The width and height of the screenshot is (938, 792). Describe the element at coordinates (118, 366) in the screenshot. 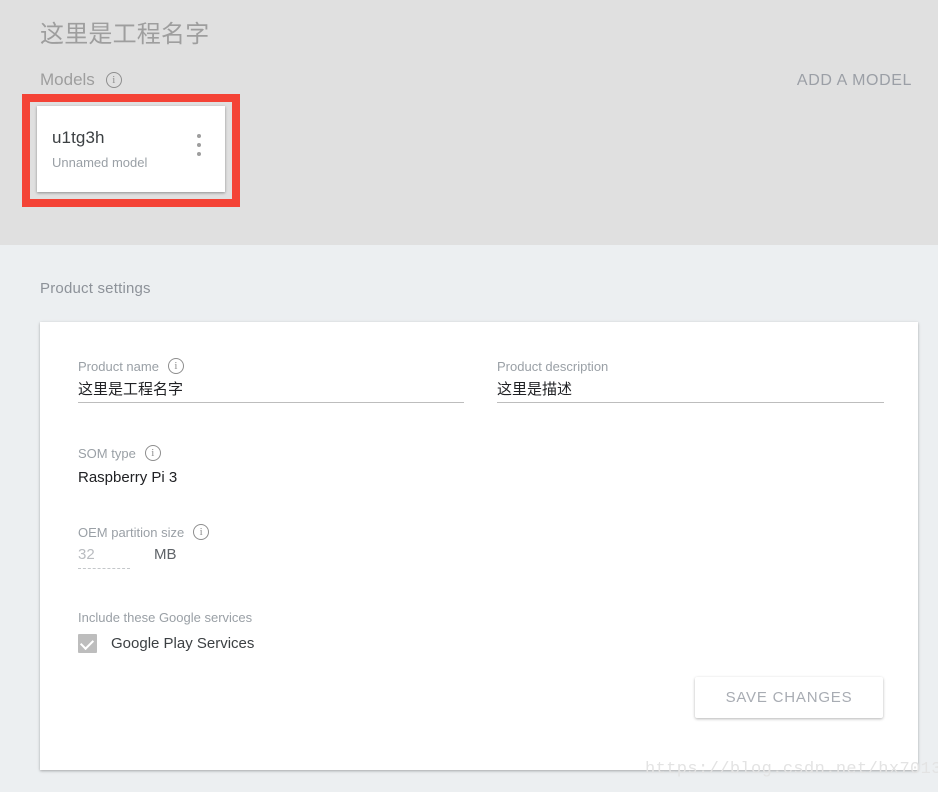

I see `product-name-label-text: Product name` at that location.